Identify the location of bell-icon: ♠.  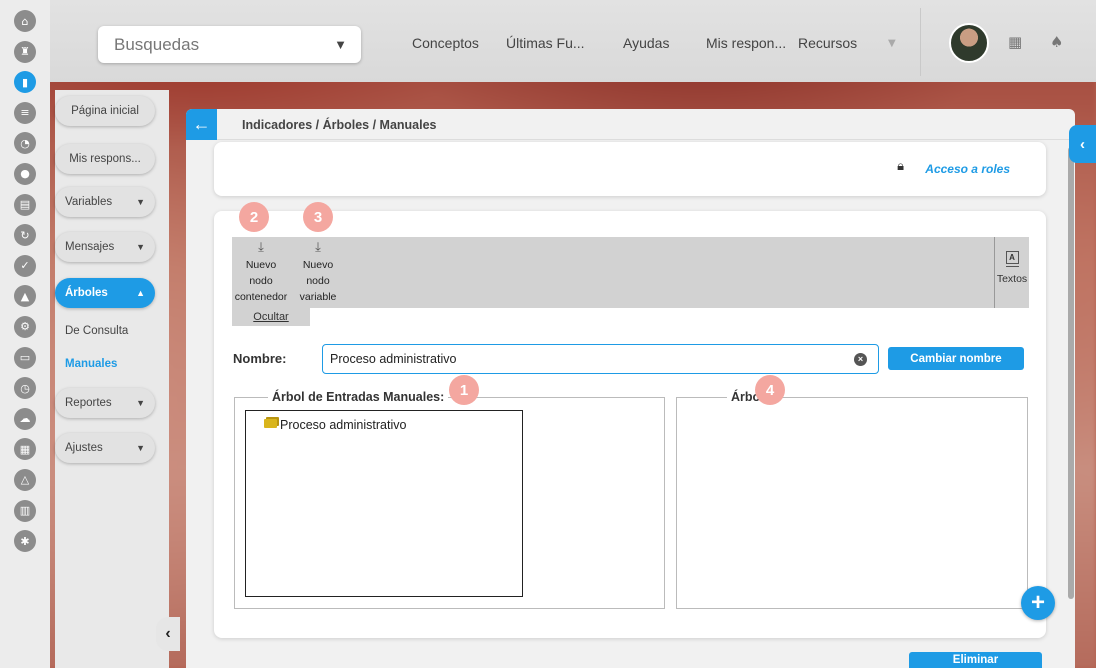
(1056, 42).